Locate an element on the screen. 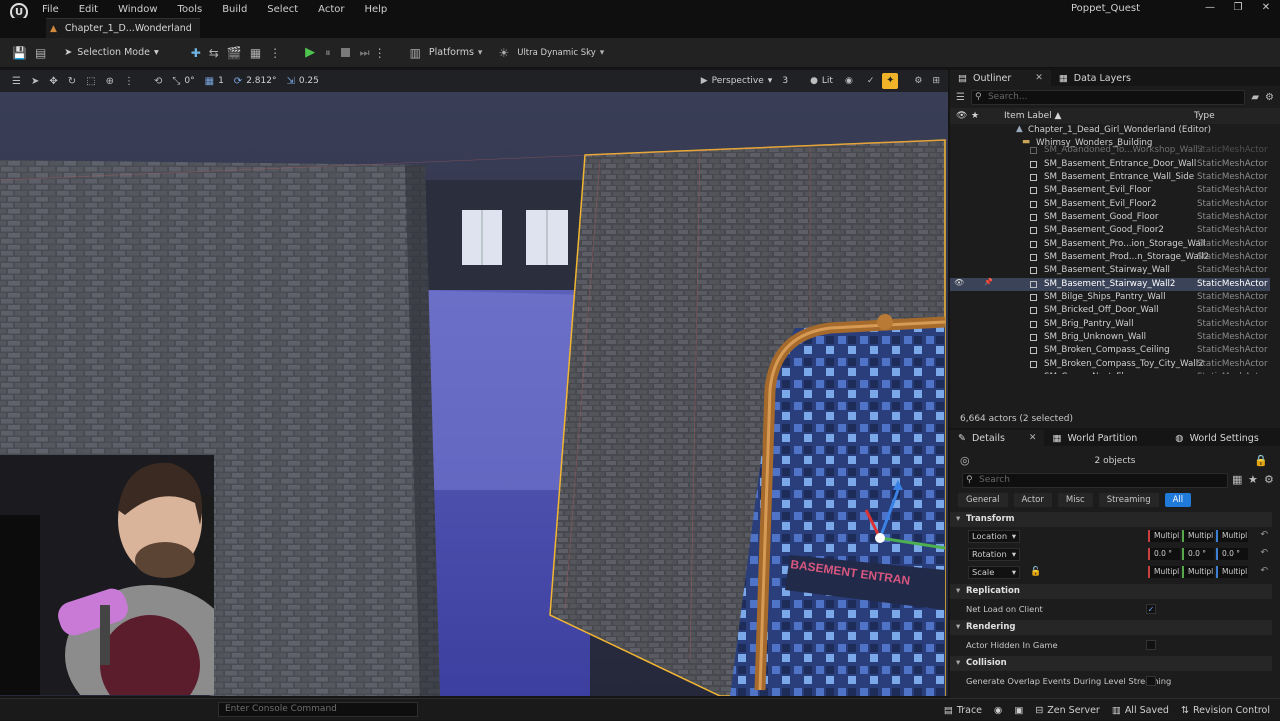 Image resolution: width=1280 pixels, height=721 pixels. lock-scale-icon: 🔓 is located at coordinates (1035, 572).